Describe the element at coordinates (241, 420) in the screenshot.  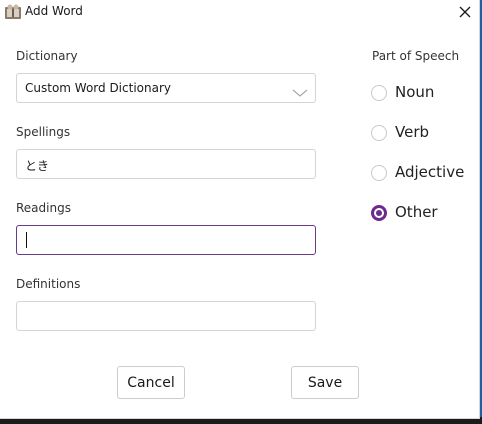
I see `background-window-strip` at that location.